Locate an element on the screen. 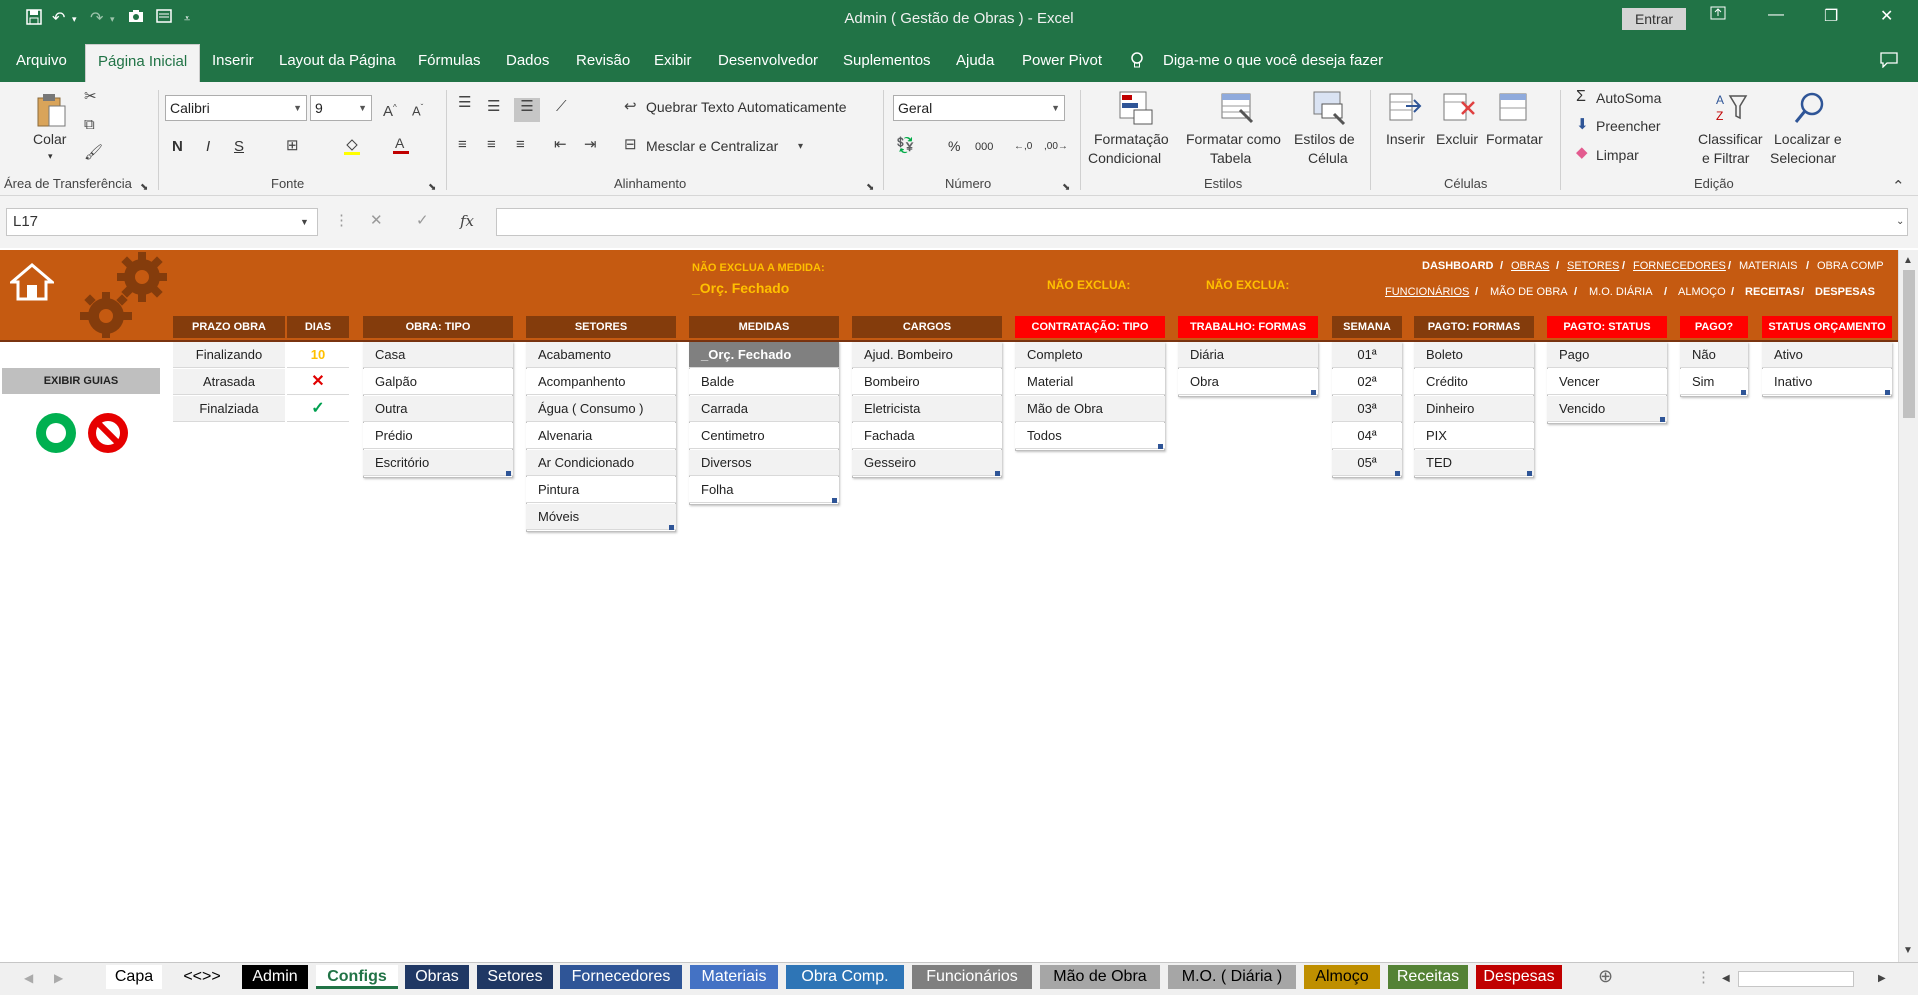 This screenshot has width=1918, height=995. paste-label: Colar is located at coordinates (49, 139).